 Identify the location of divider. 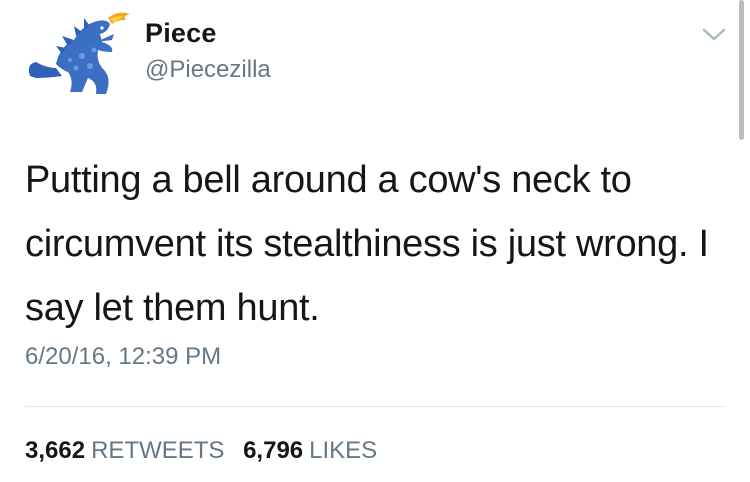
(375, 406).